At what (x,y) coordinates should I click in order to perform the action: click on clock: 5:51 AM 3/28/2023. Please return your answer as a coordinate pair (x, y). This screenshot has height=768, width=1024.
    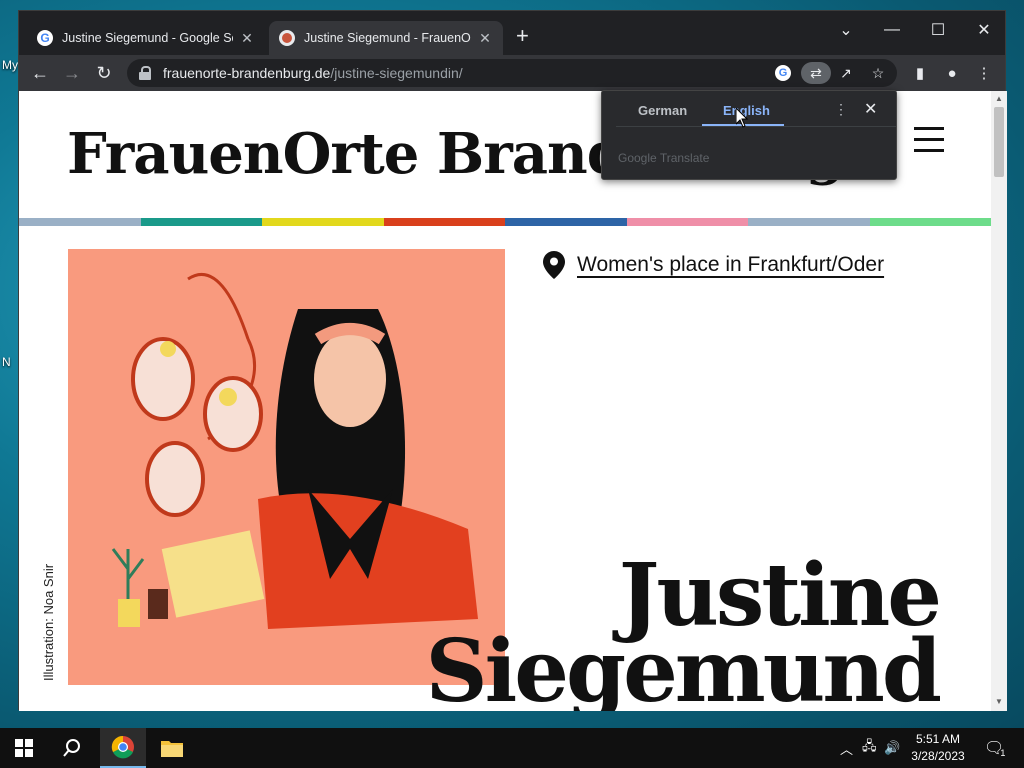
    Looking at the image, I should click on (938, 748).